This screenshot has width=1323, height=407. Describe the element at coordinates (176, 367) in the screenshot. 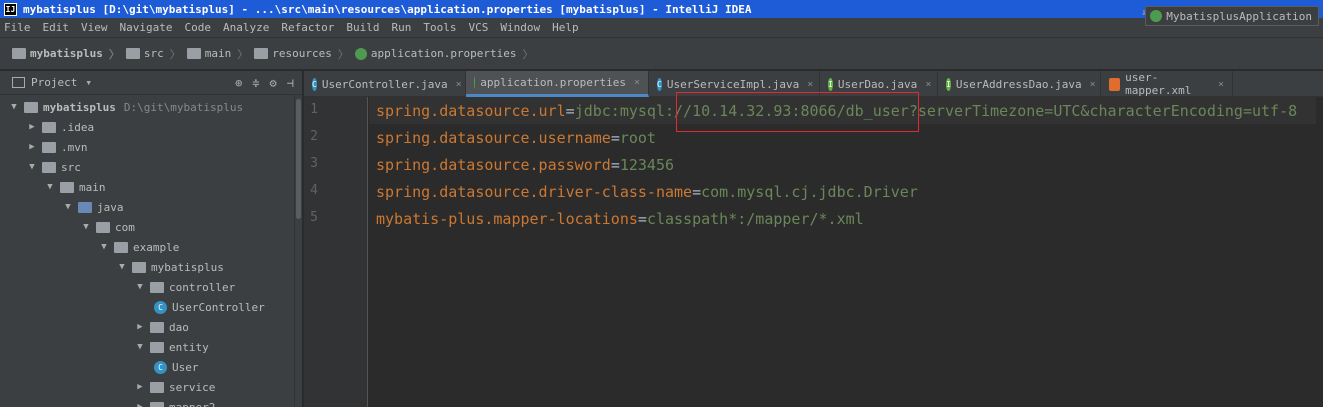

I see `tree-item-user: C User` at that location.